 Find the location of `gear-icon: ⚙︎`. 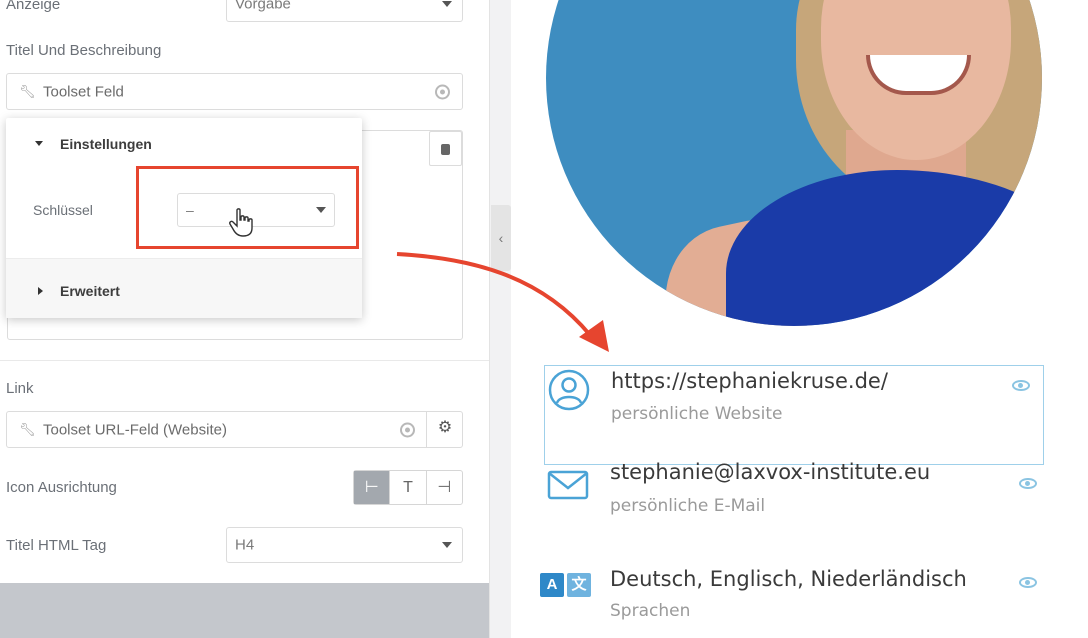

gear-icon: ⚙︎ is located at coordinates (445, 427).